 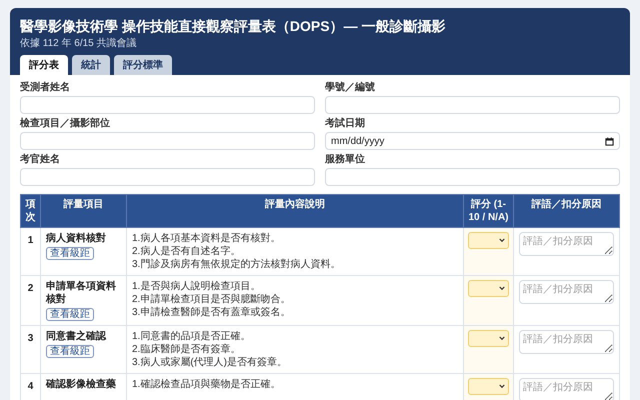 What do you see at coordinates (345, 159) in the screenshot?
I see `field-label: 服務單位` at bounding box center [345, 159].